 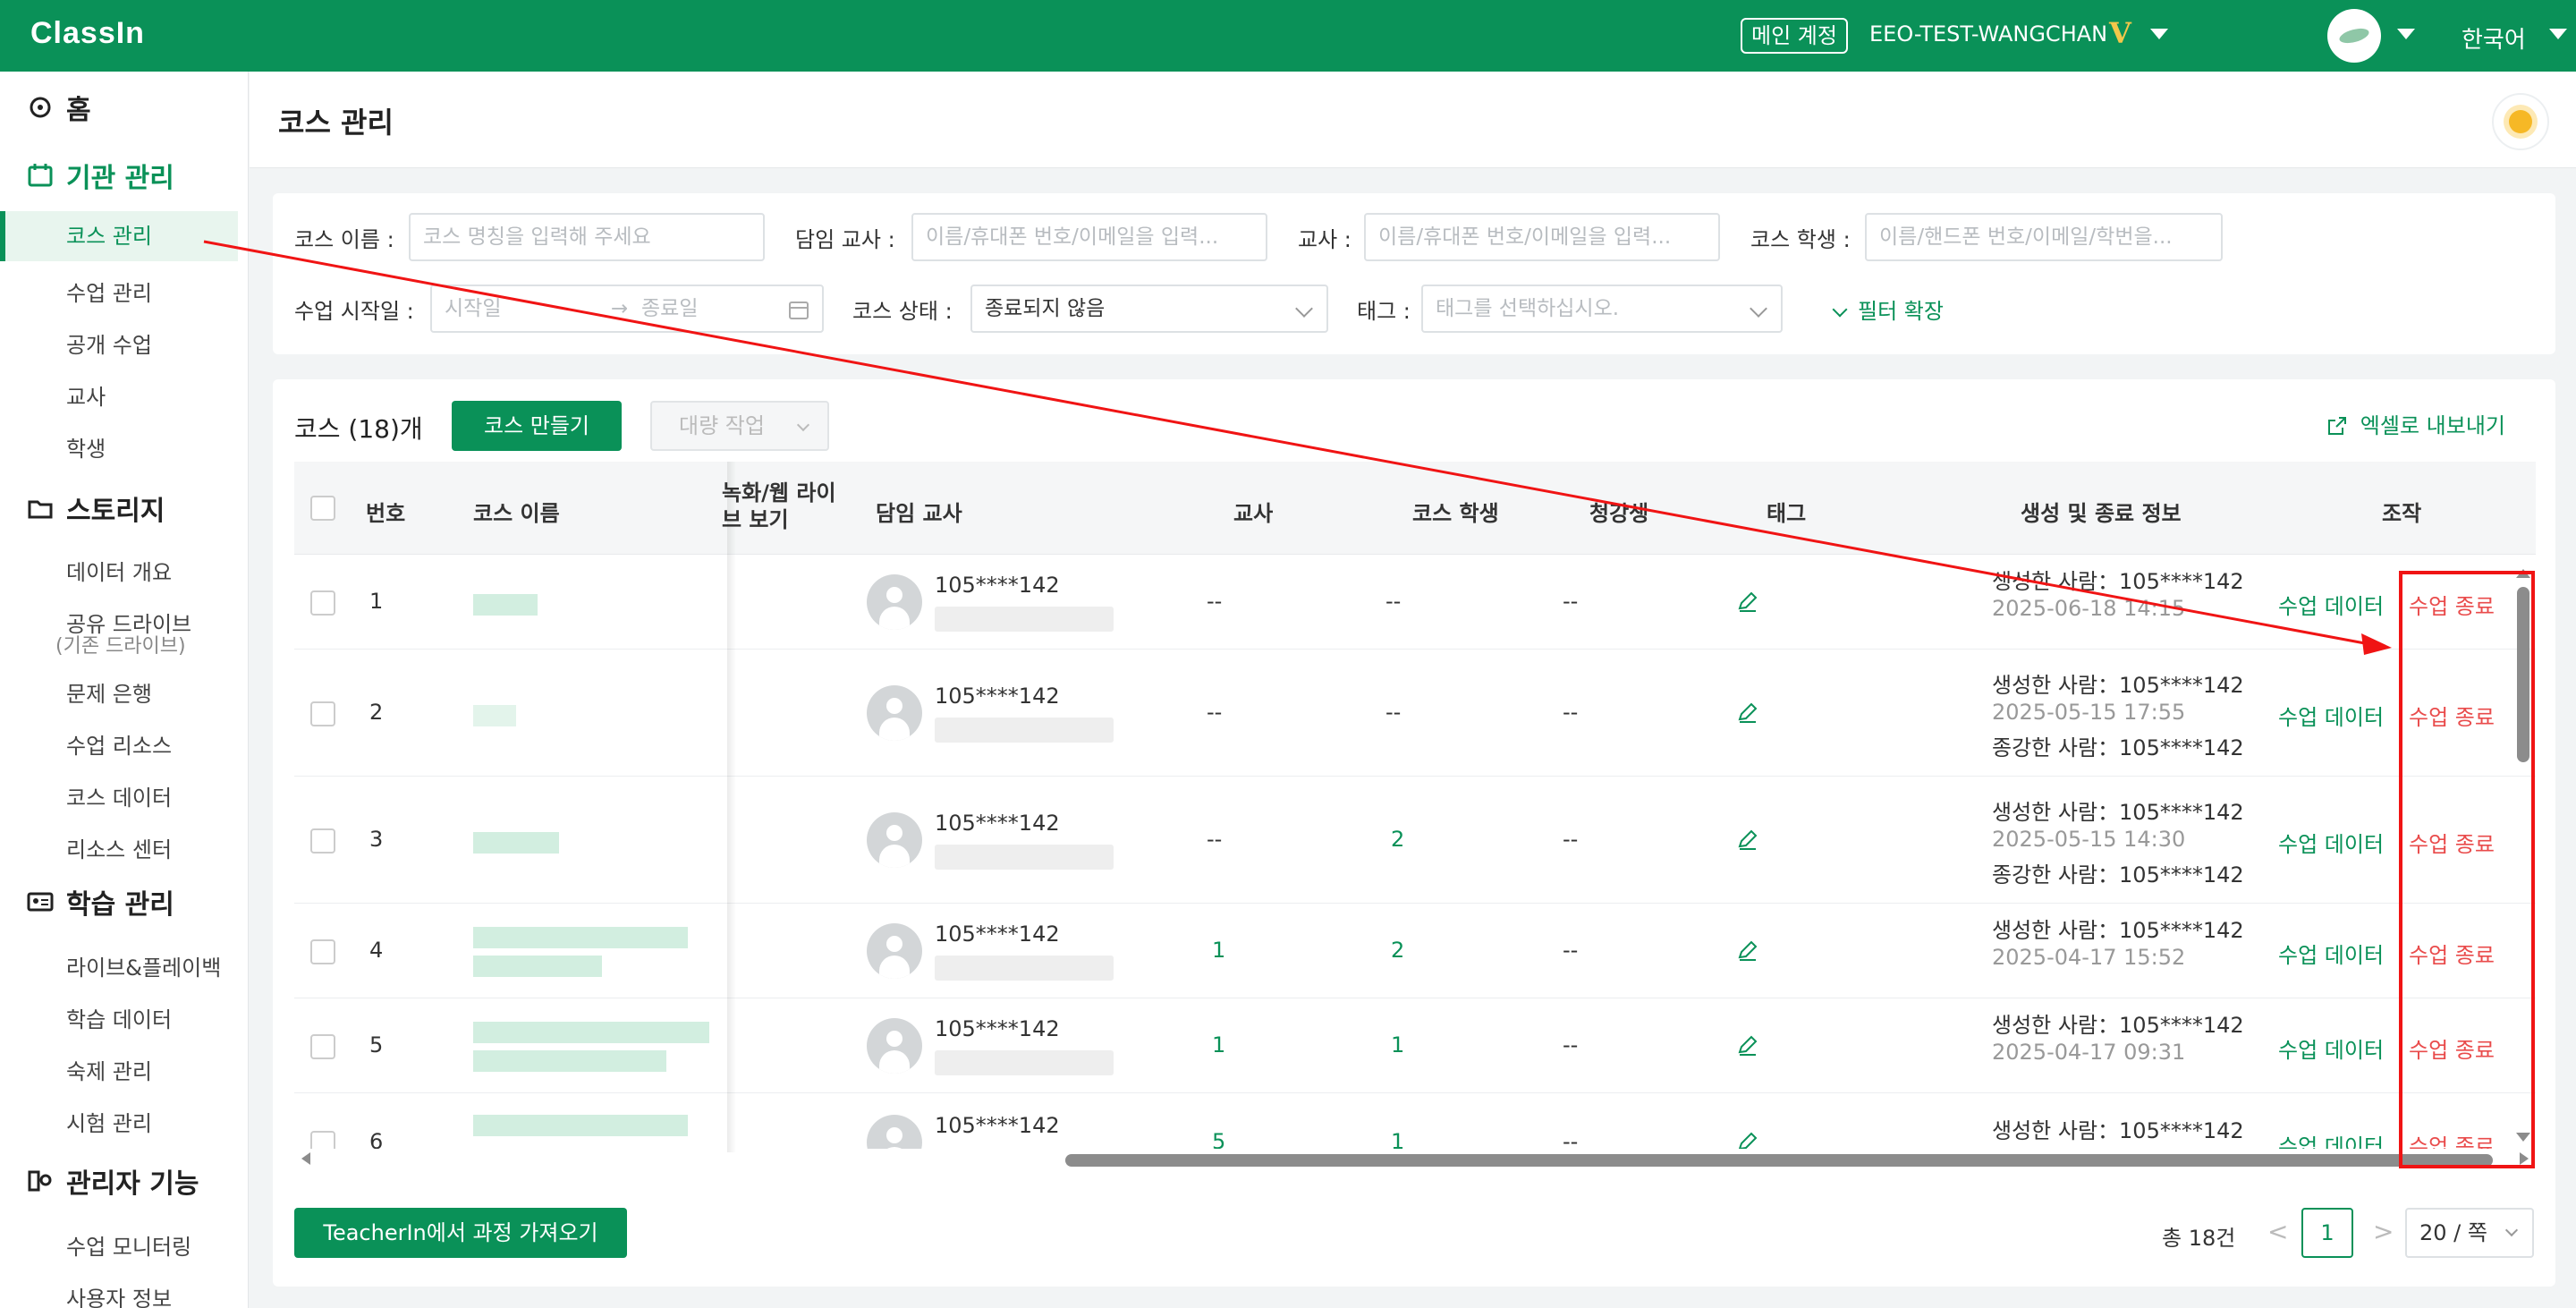 I want to click on sidebar-home: 홈, so click(x=58, y=107).